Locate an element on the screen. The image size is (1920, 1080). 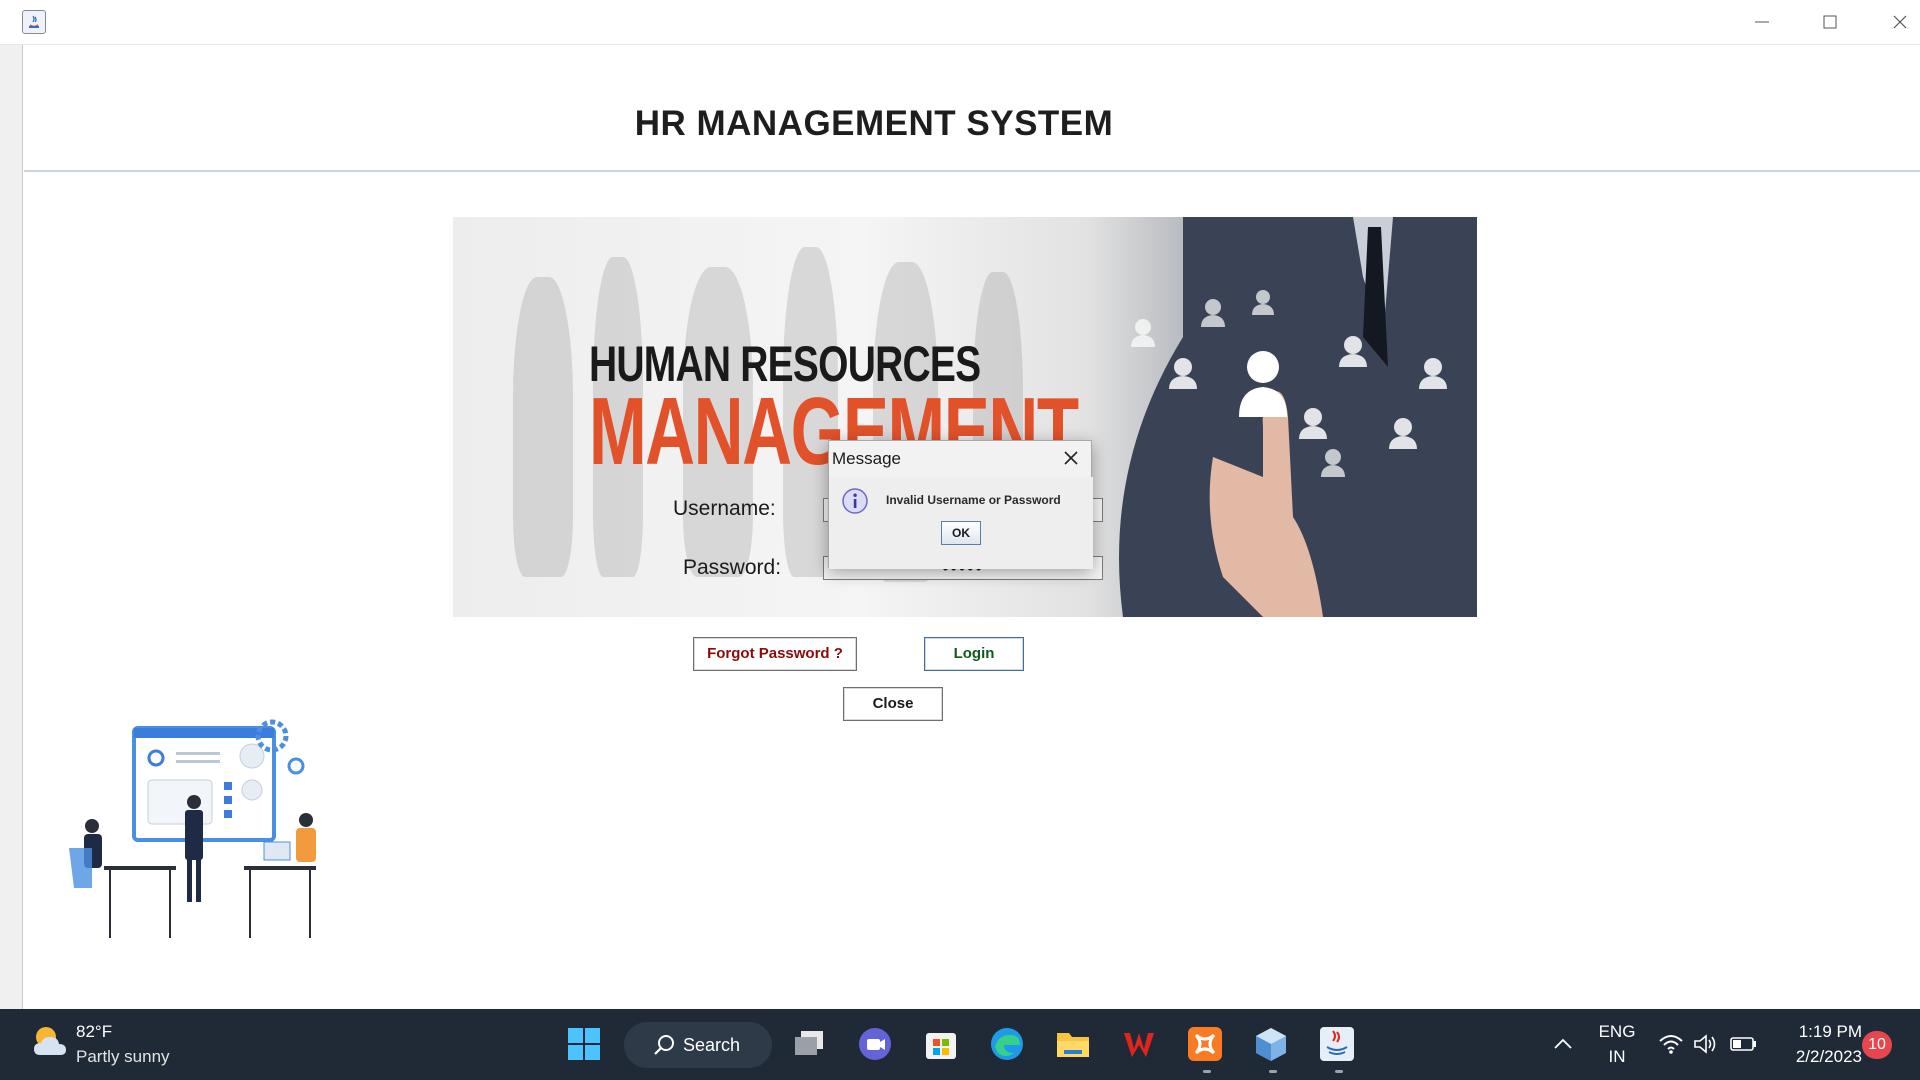
virtualbox-button is located at coordinates (1271, 1044).